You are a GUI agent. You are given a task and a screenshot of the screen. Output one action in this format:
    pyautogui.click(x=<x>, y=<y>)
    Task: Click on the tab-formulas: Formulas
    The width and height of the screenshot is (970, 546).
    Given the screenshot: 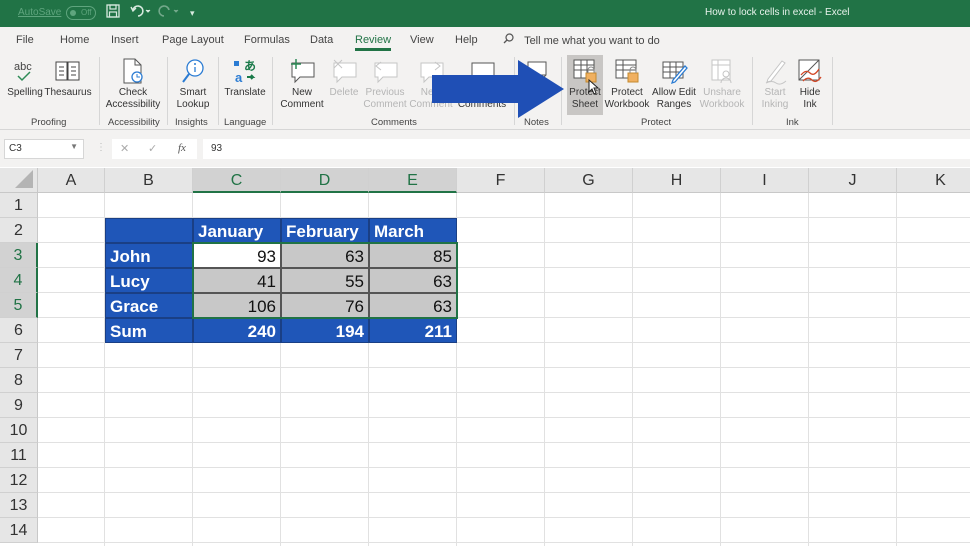 What is the action you would take?
    pyautogui.click(x=267, y=40)
    